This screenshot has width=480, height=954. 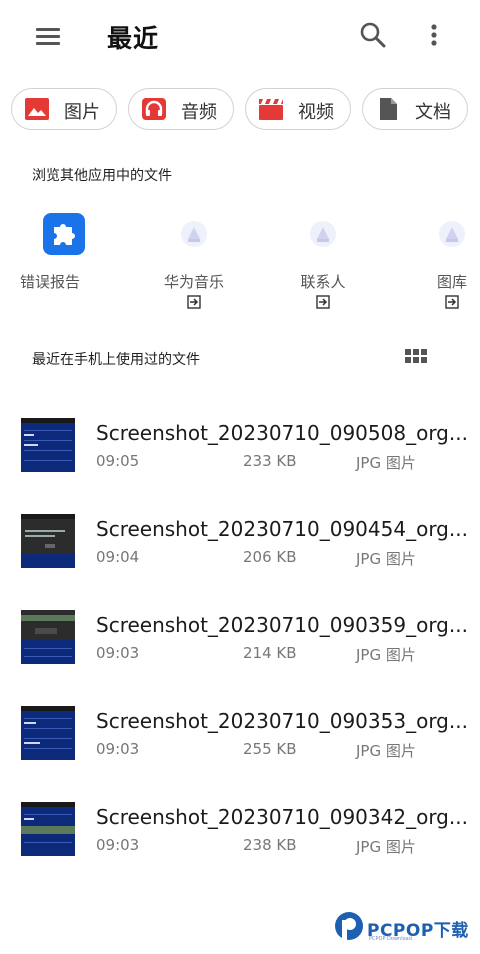 What do you see at coordinates (116, 360) in the screenshot?
I see `recent-files-title: 最近在手机上使用过的文件` at bounding box center [116, 360].